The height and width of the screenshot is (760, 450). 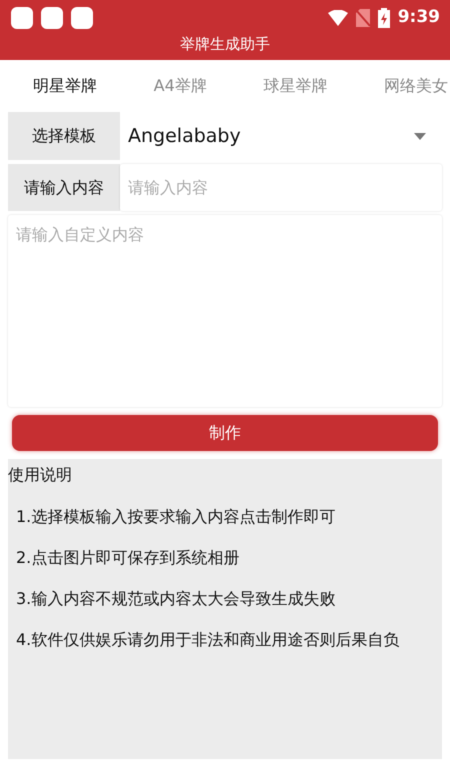 What do you see at coordinates (363, 17) in the screenshot?
I see `no-sim-icon` at bounding box center [363, 17].